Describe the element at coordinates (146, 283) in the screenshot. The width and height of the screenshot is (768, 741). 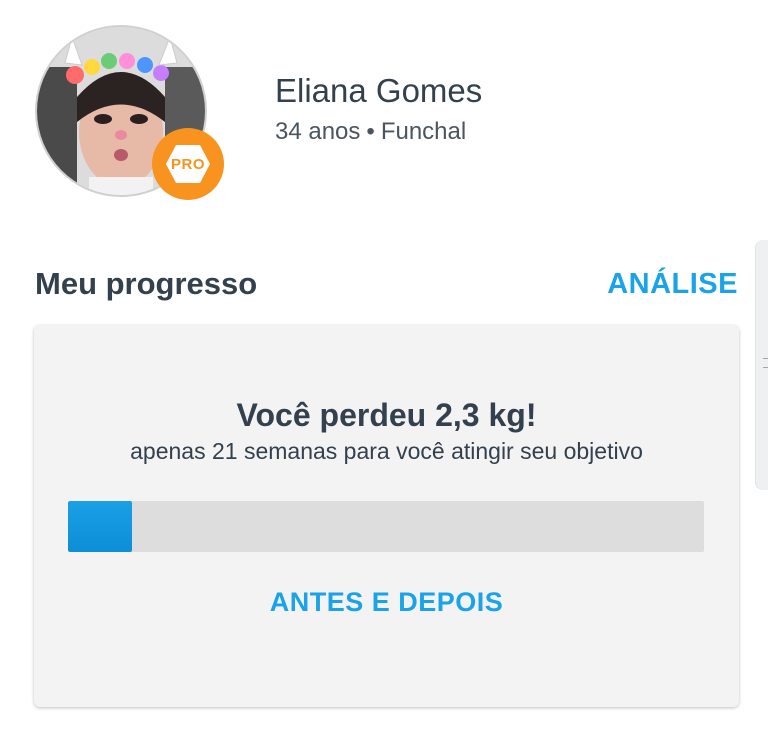
I see `section-title: Meu progresso` at that location.